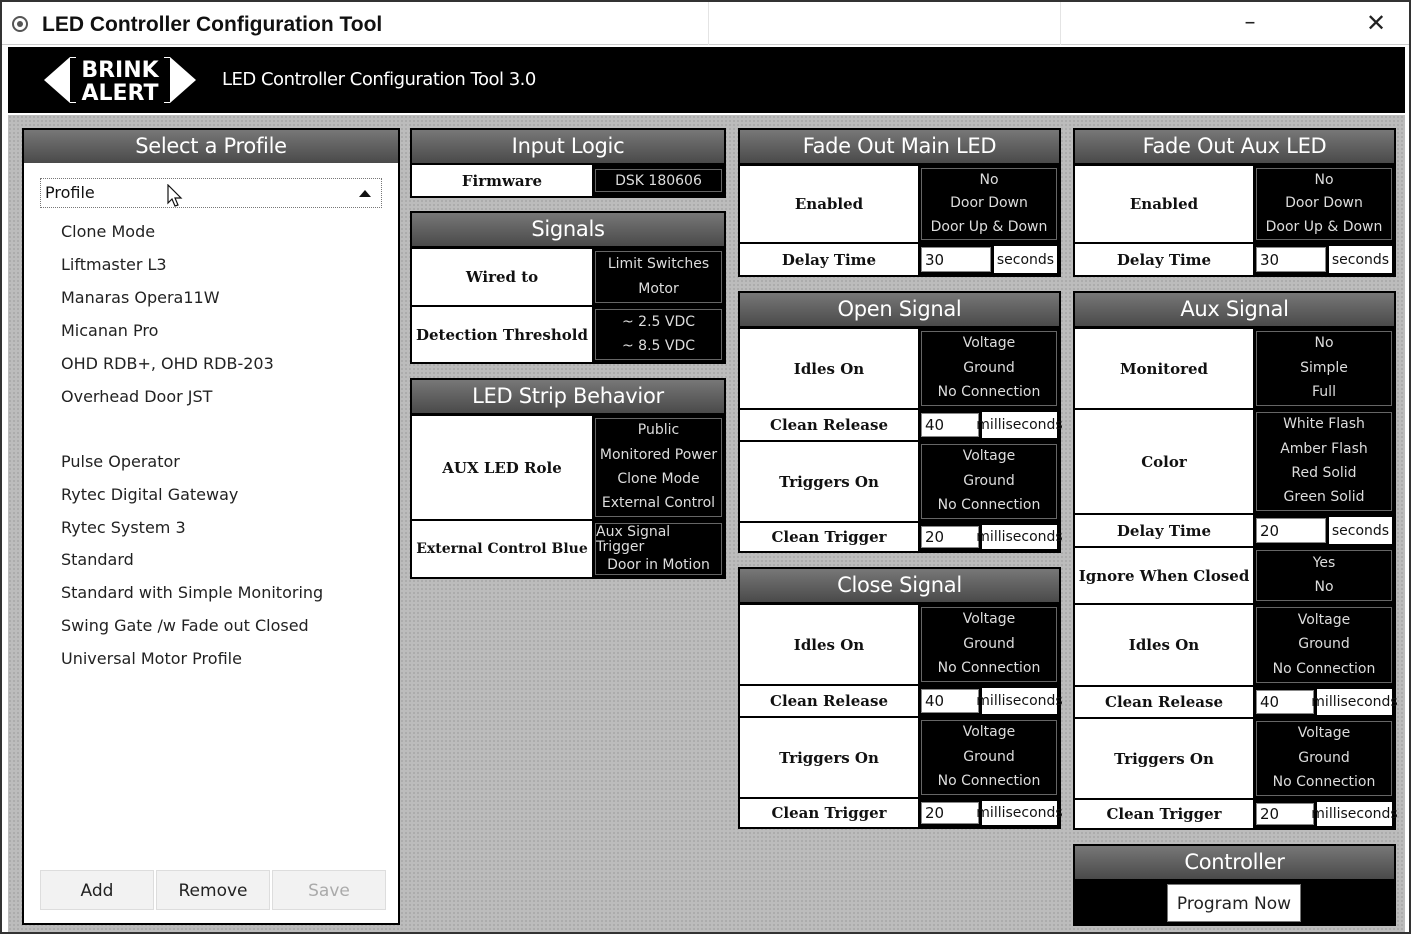  I want to click on profile-item: OHD RDB+, OHD RDB-203, so click(167, 363).